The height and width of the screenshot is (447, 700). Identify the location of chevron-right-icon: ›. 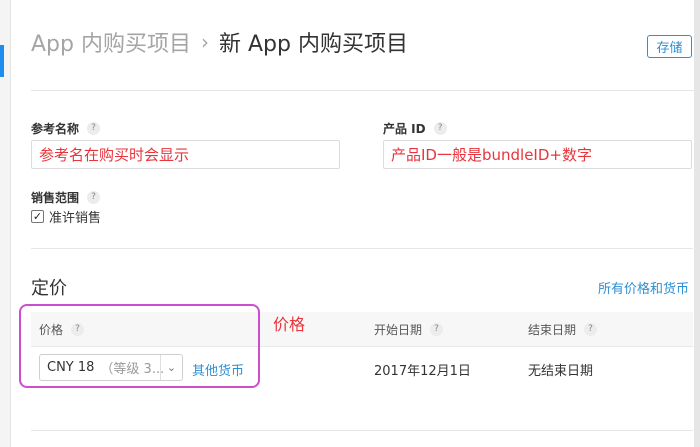
(204, 42).